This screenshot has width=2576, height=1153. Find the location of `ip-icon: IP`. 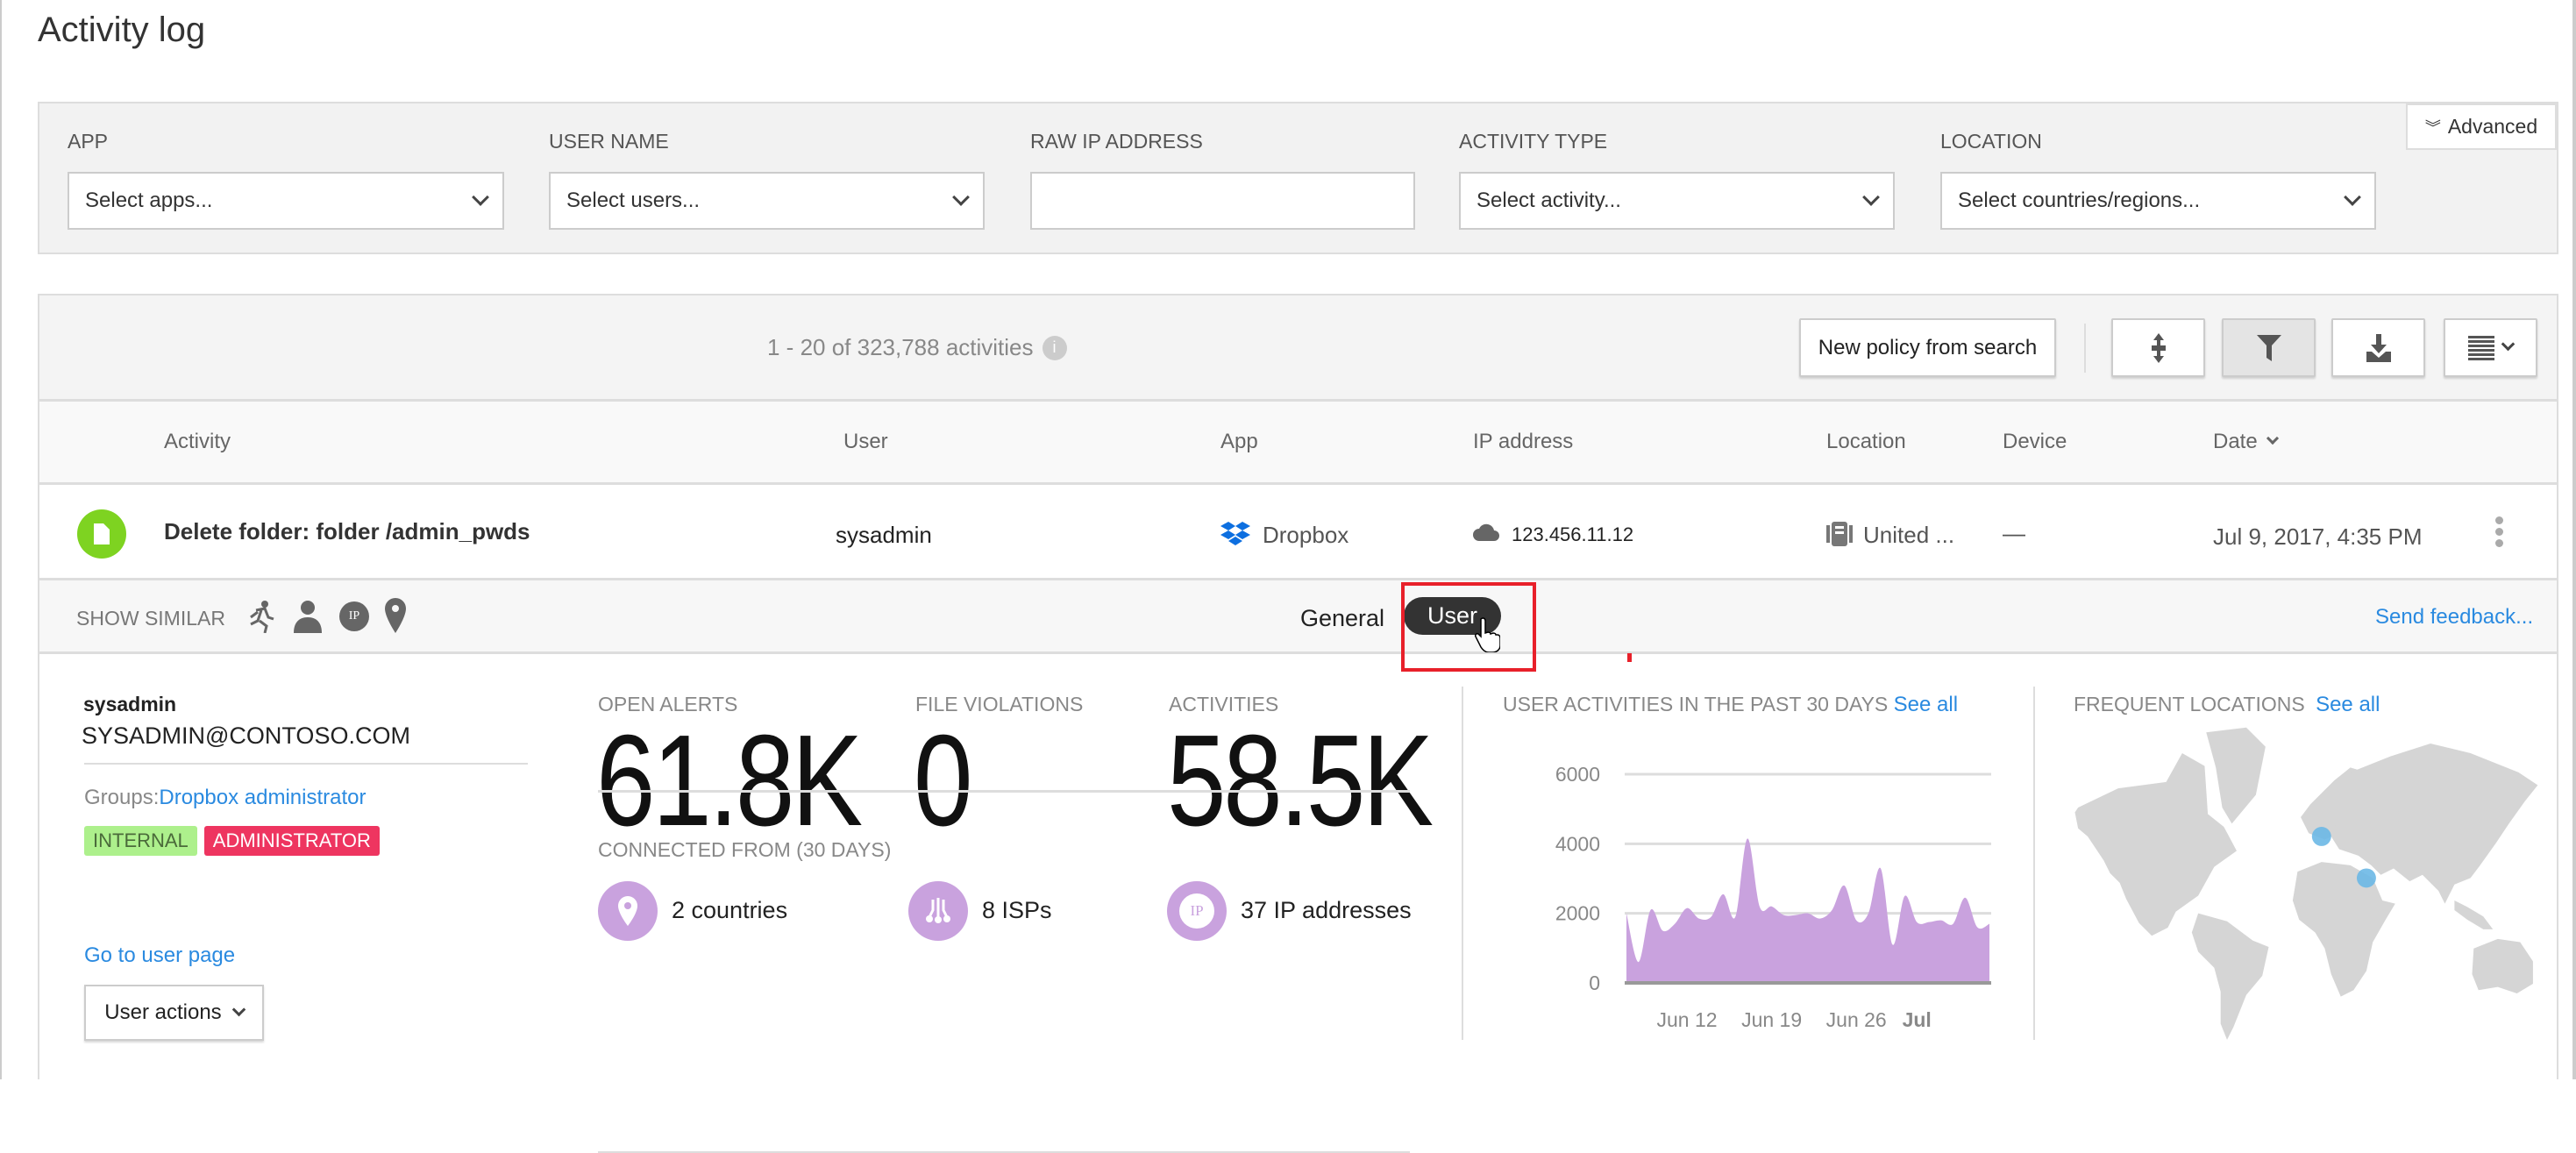

ip-icon: IP is located at coordinates (354, 616).